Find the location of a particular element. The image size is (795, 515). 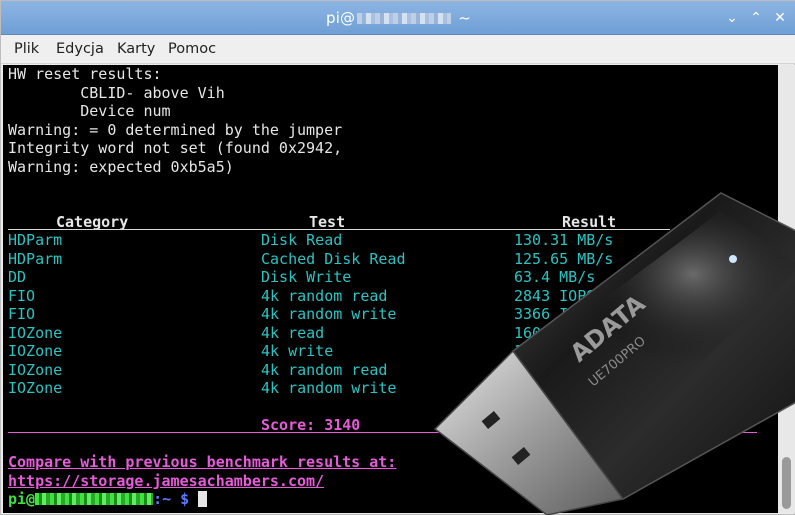

chevron-down-icon: ⌄ is located at coordinates (732, 18).